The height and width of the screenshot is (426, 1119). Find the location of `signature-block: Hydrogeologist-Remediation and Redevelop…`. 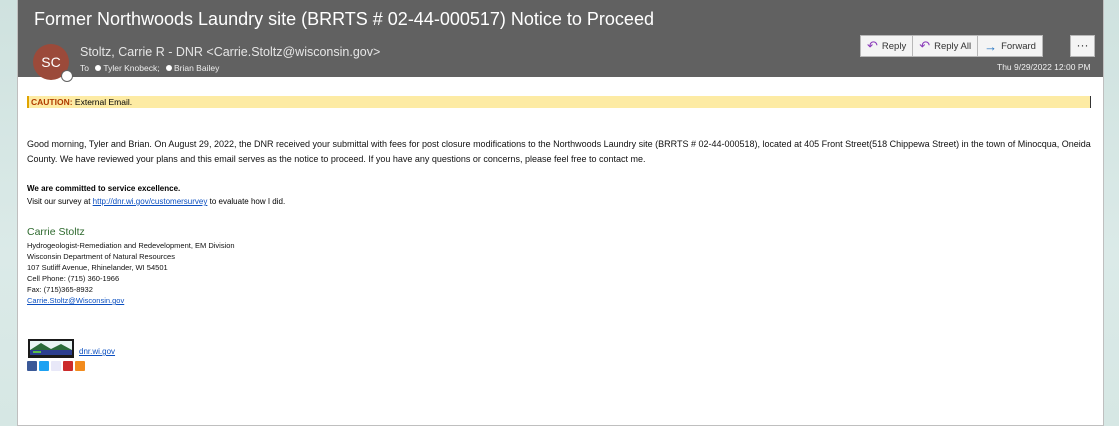

signature-block: Hydrogeologist-Remediation and Redevelop… is located at coordinates (131, 273).